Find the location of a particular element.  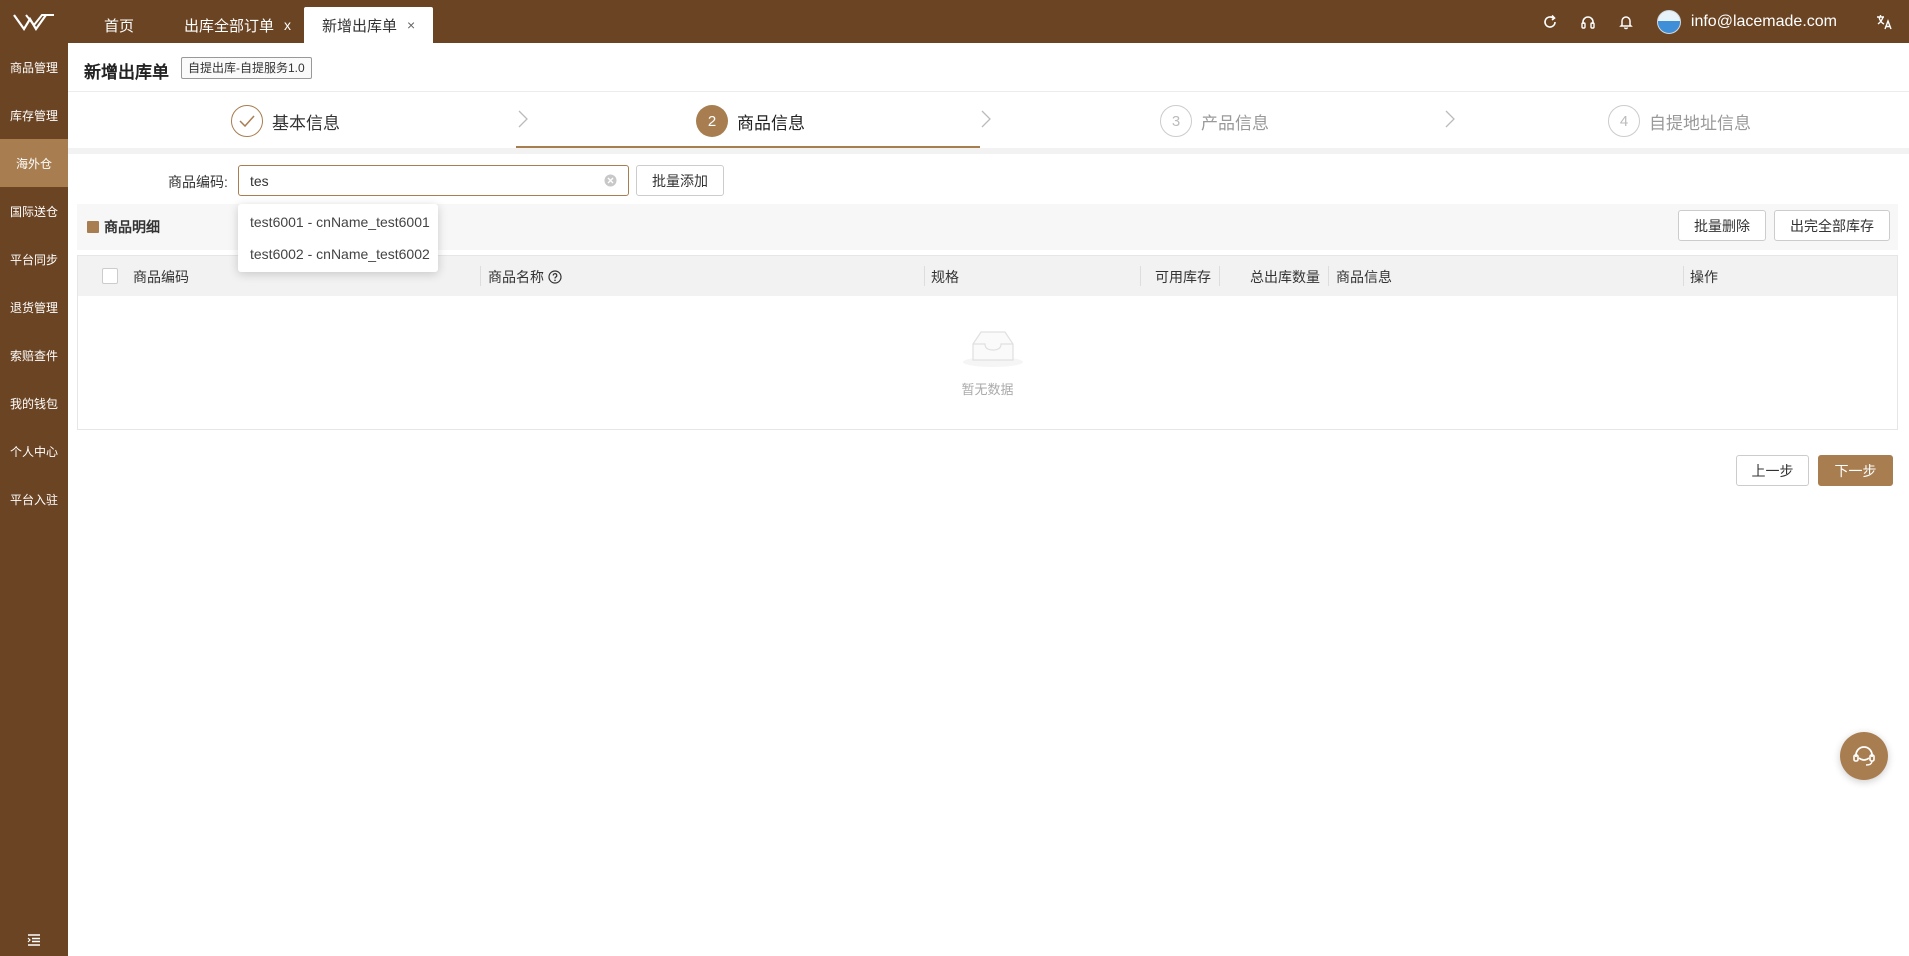

empty-text: 暂无数据 is located at coordinates (987, 389).